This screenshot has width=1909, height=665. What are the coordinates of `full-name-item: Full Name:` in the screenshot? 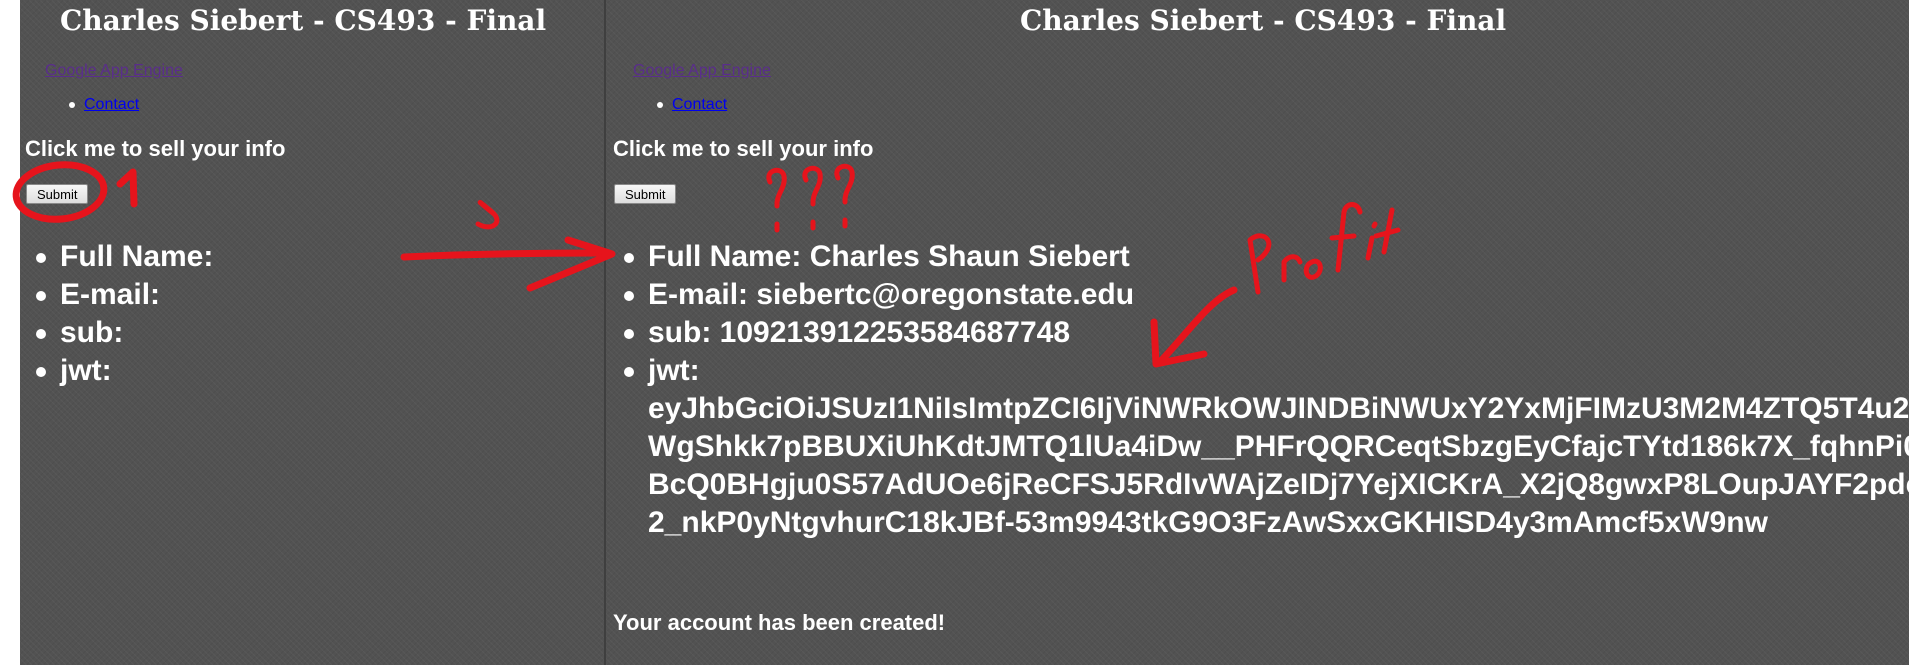 It's located at (316, 257).